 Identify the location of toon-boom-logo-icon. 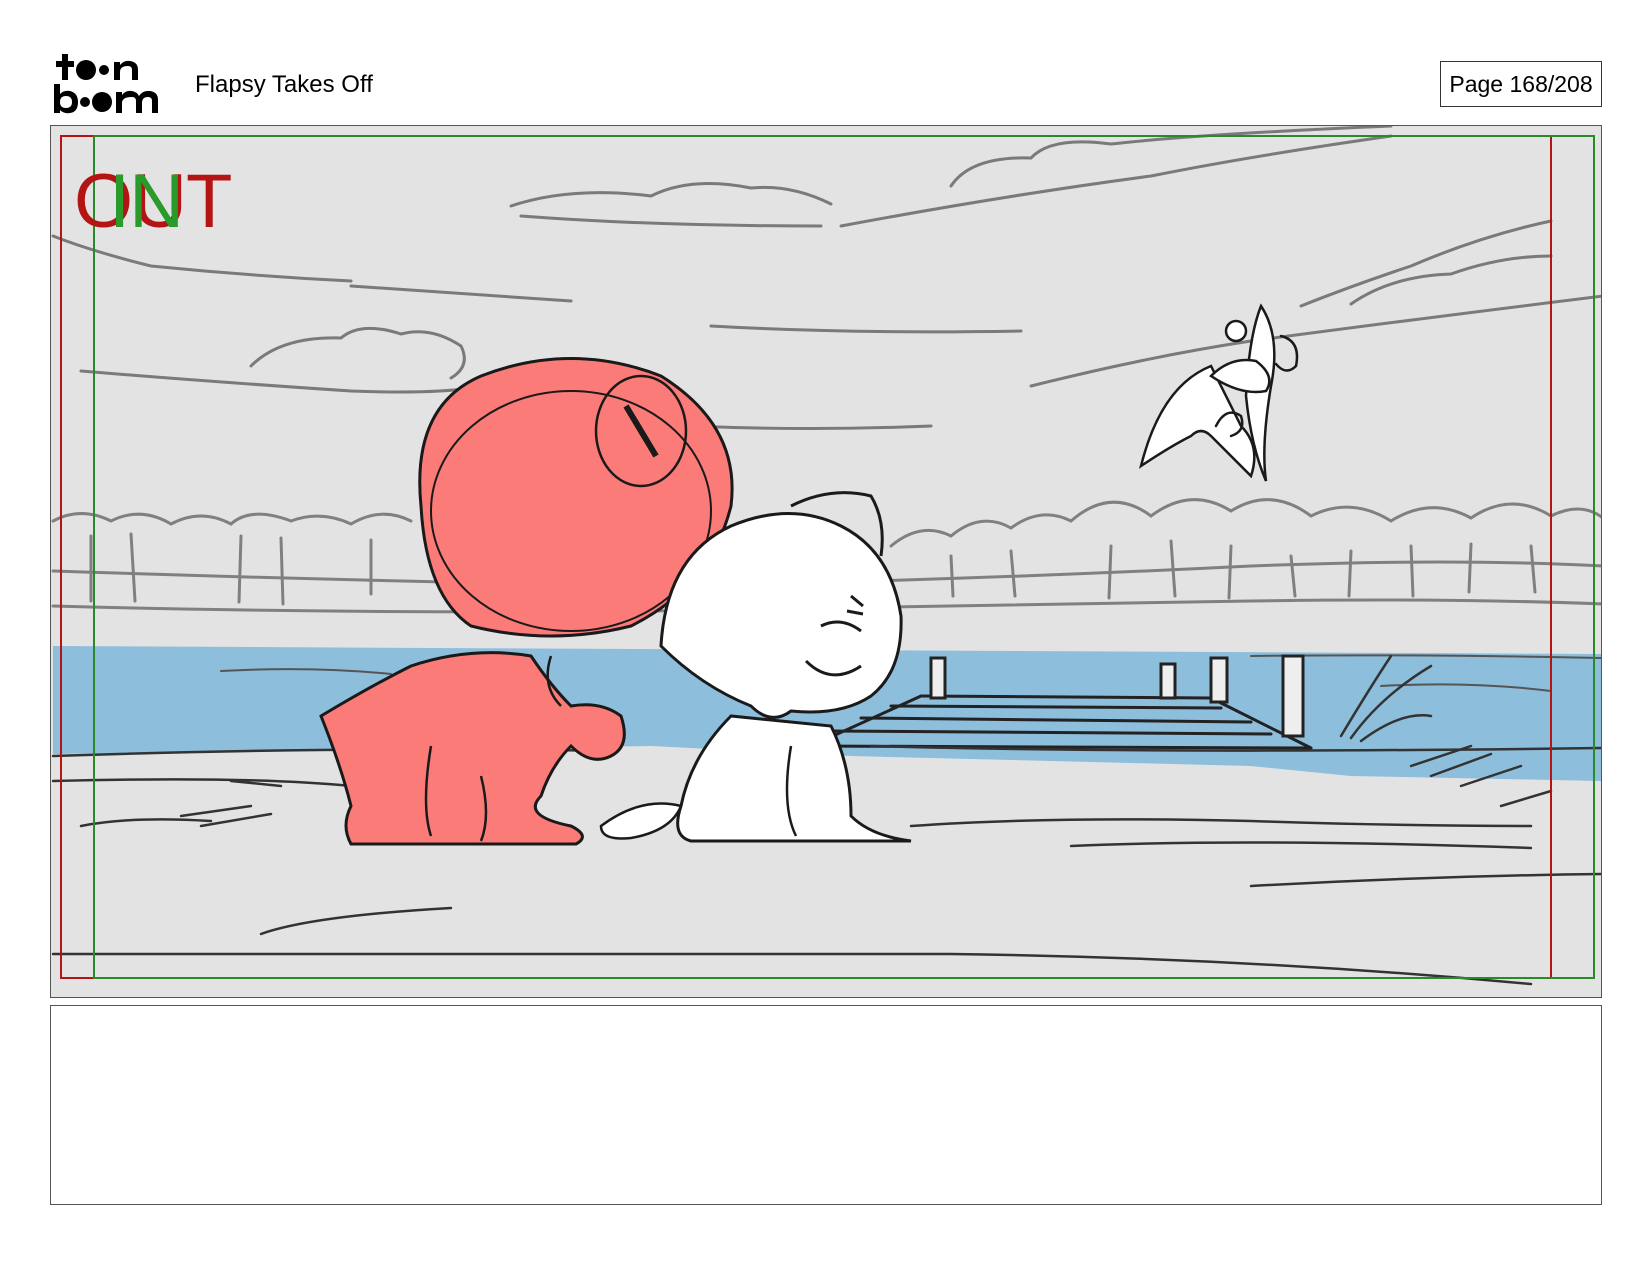
(106, 84).